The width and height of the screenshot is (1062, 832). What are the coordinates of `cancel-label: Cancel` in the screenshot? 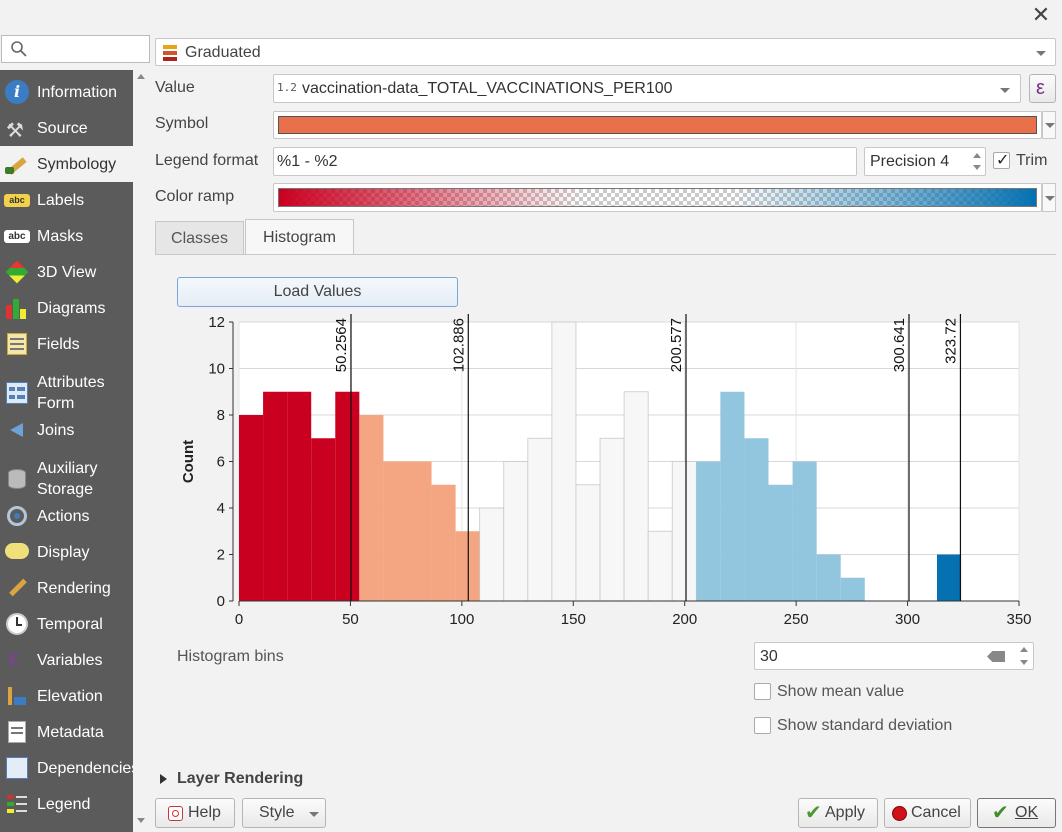 It's located at (936, 812).